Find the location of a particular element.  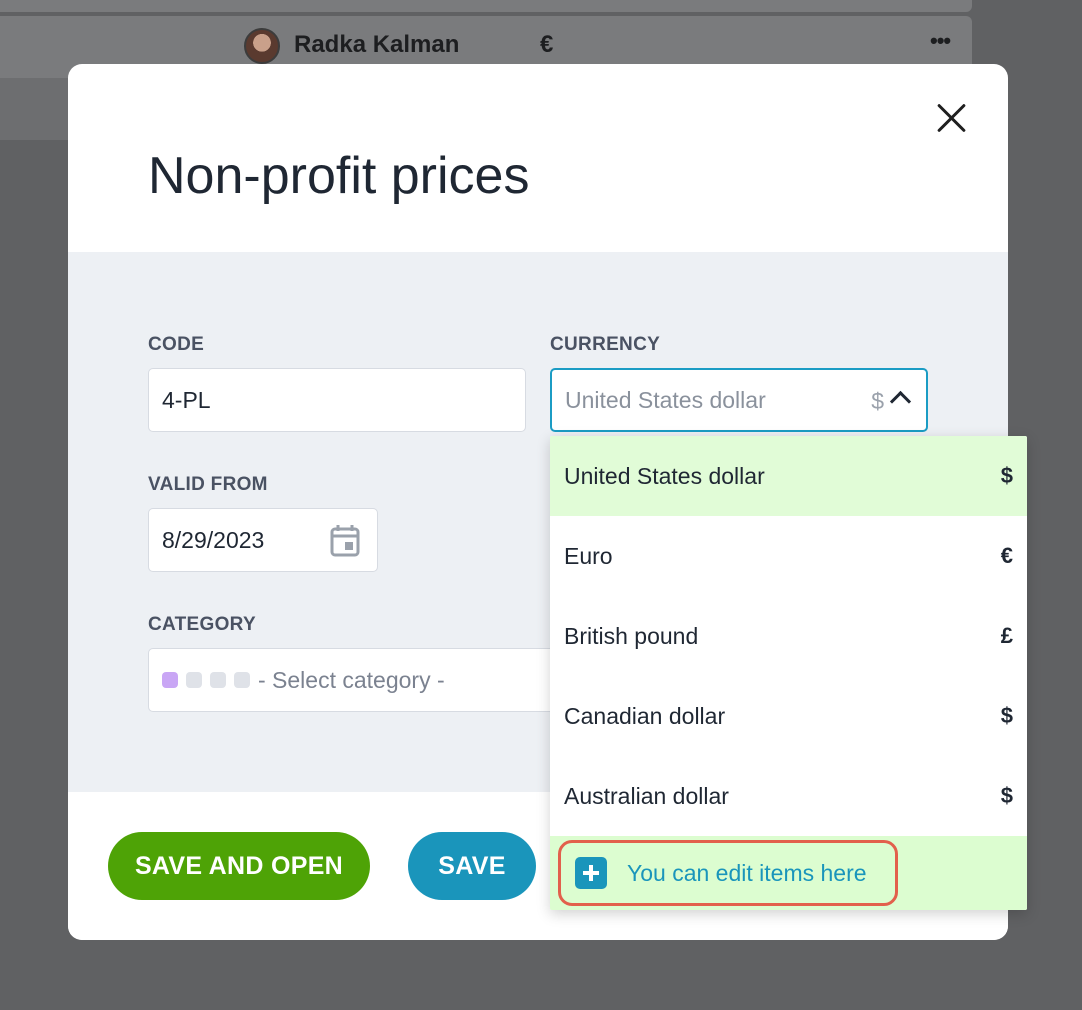

currency-option-cad: Canadian dollar $ is located at coordinates (788, 716).